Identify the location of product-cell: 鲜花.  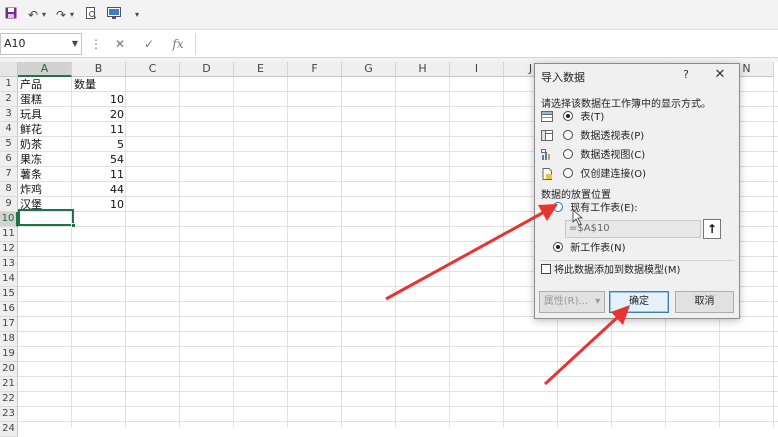
(45, 129).